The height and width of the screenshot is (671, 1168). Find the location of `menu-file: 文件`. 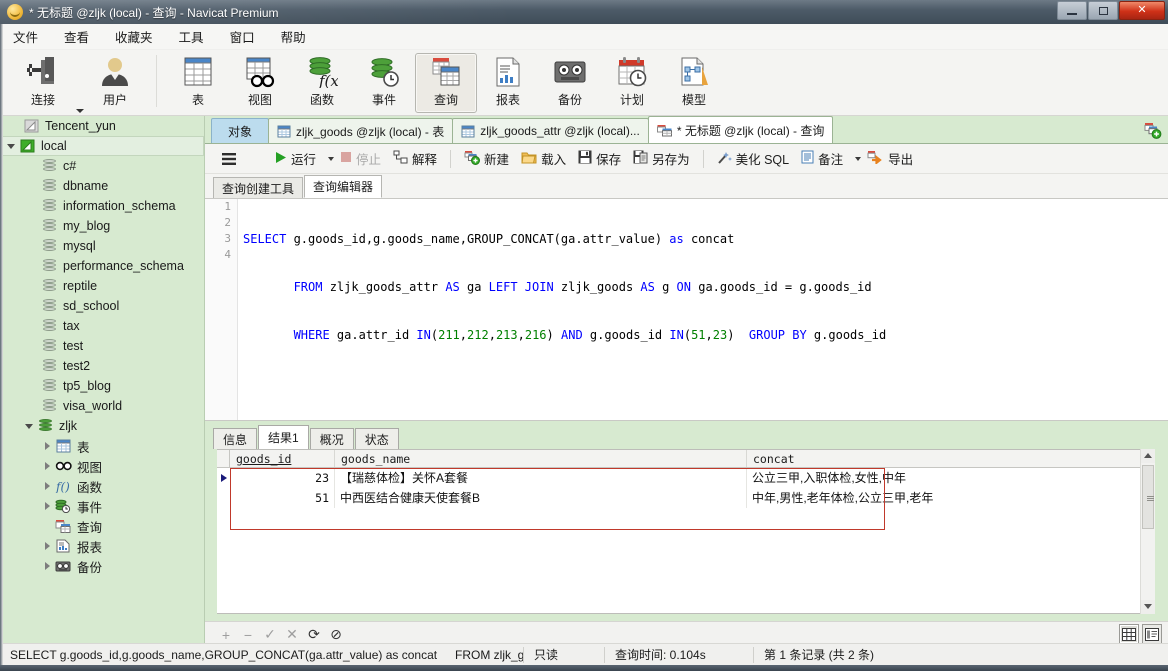

menu-file: 文件 is located at coordinates (25, 36).